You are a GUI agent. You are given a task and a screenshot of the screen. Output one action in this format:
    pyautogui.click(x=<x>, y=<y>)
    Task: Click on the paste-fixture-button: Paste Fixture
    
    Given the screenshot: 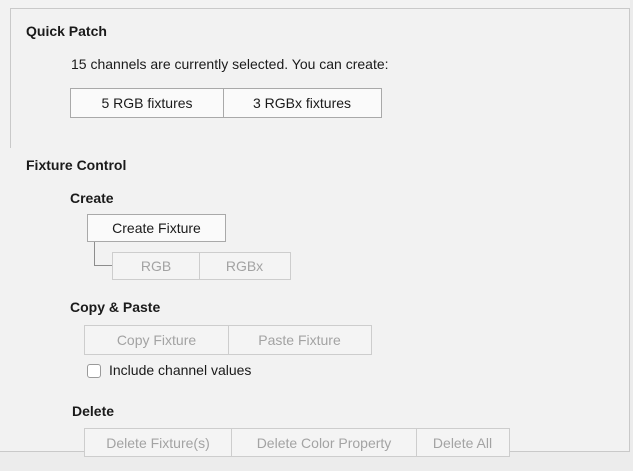 What is the action you would take?
    pyautogui.click(x=299, y=340)
    